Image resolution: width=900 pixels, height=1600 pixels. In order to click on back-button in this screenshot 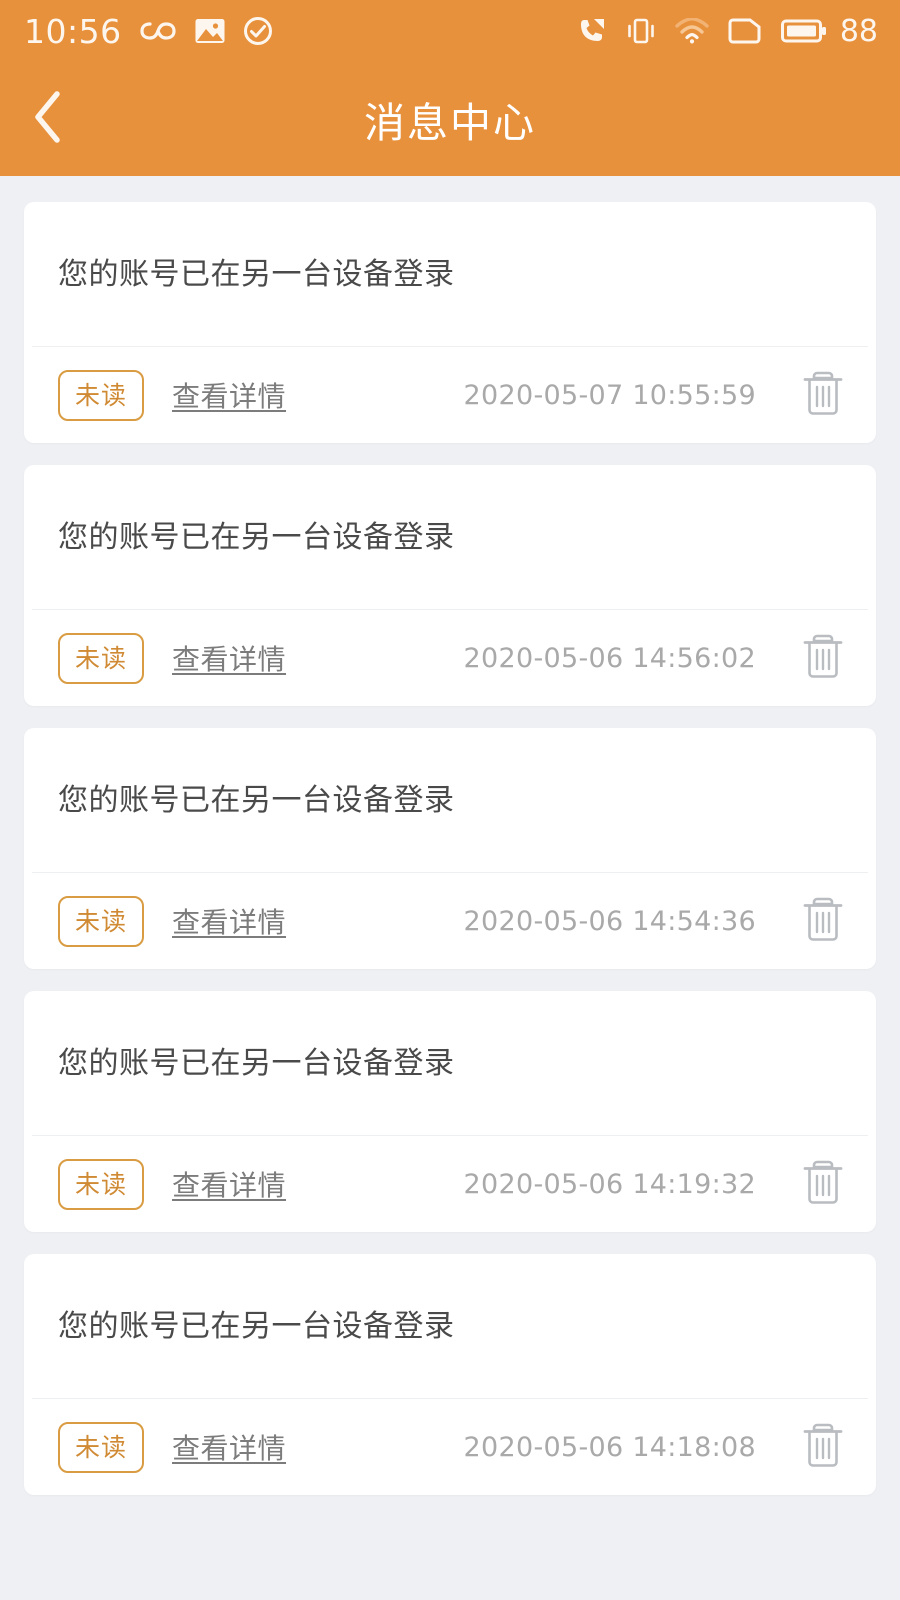, I will do `click(48, 119)`.